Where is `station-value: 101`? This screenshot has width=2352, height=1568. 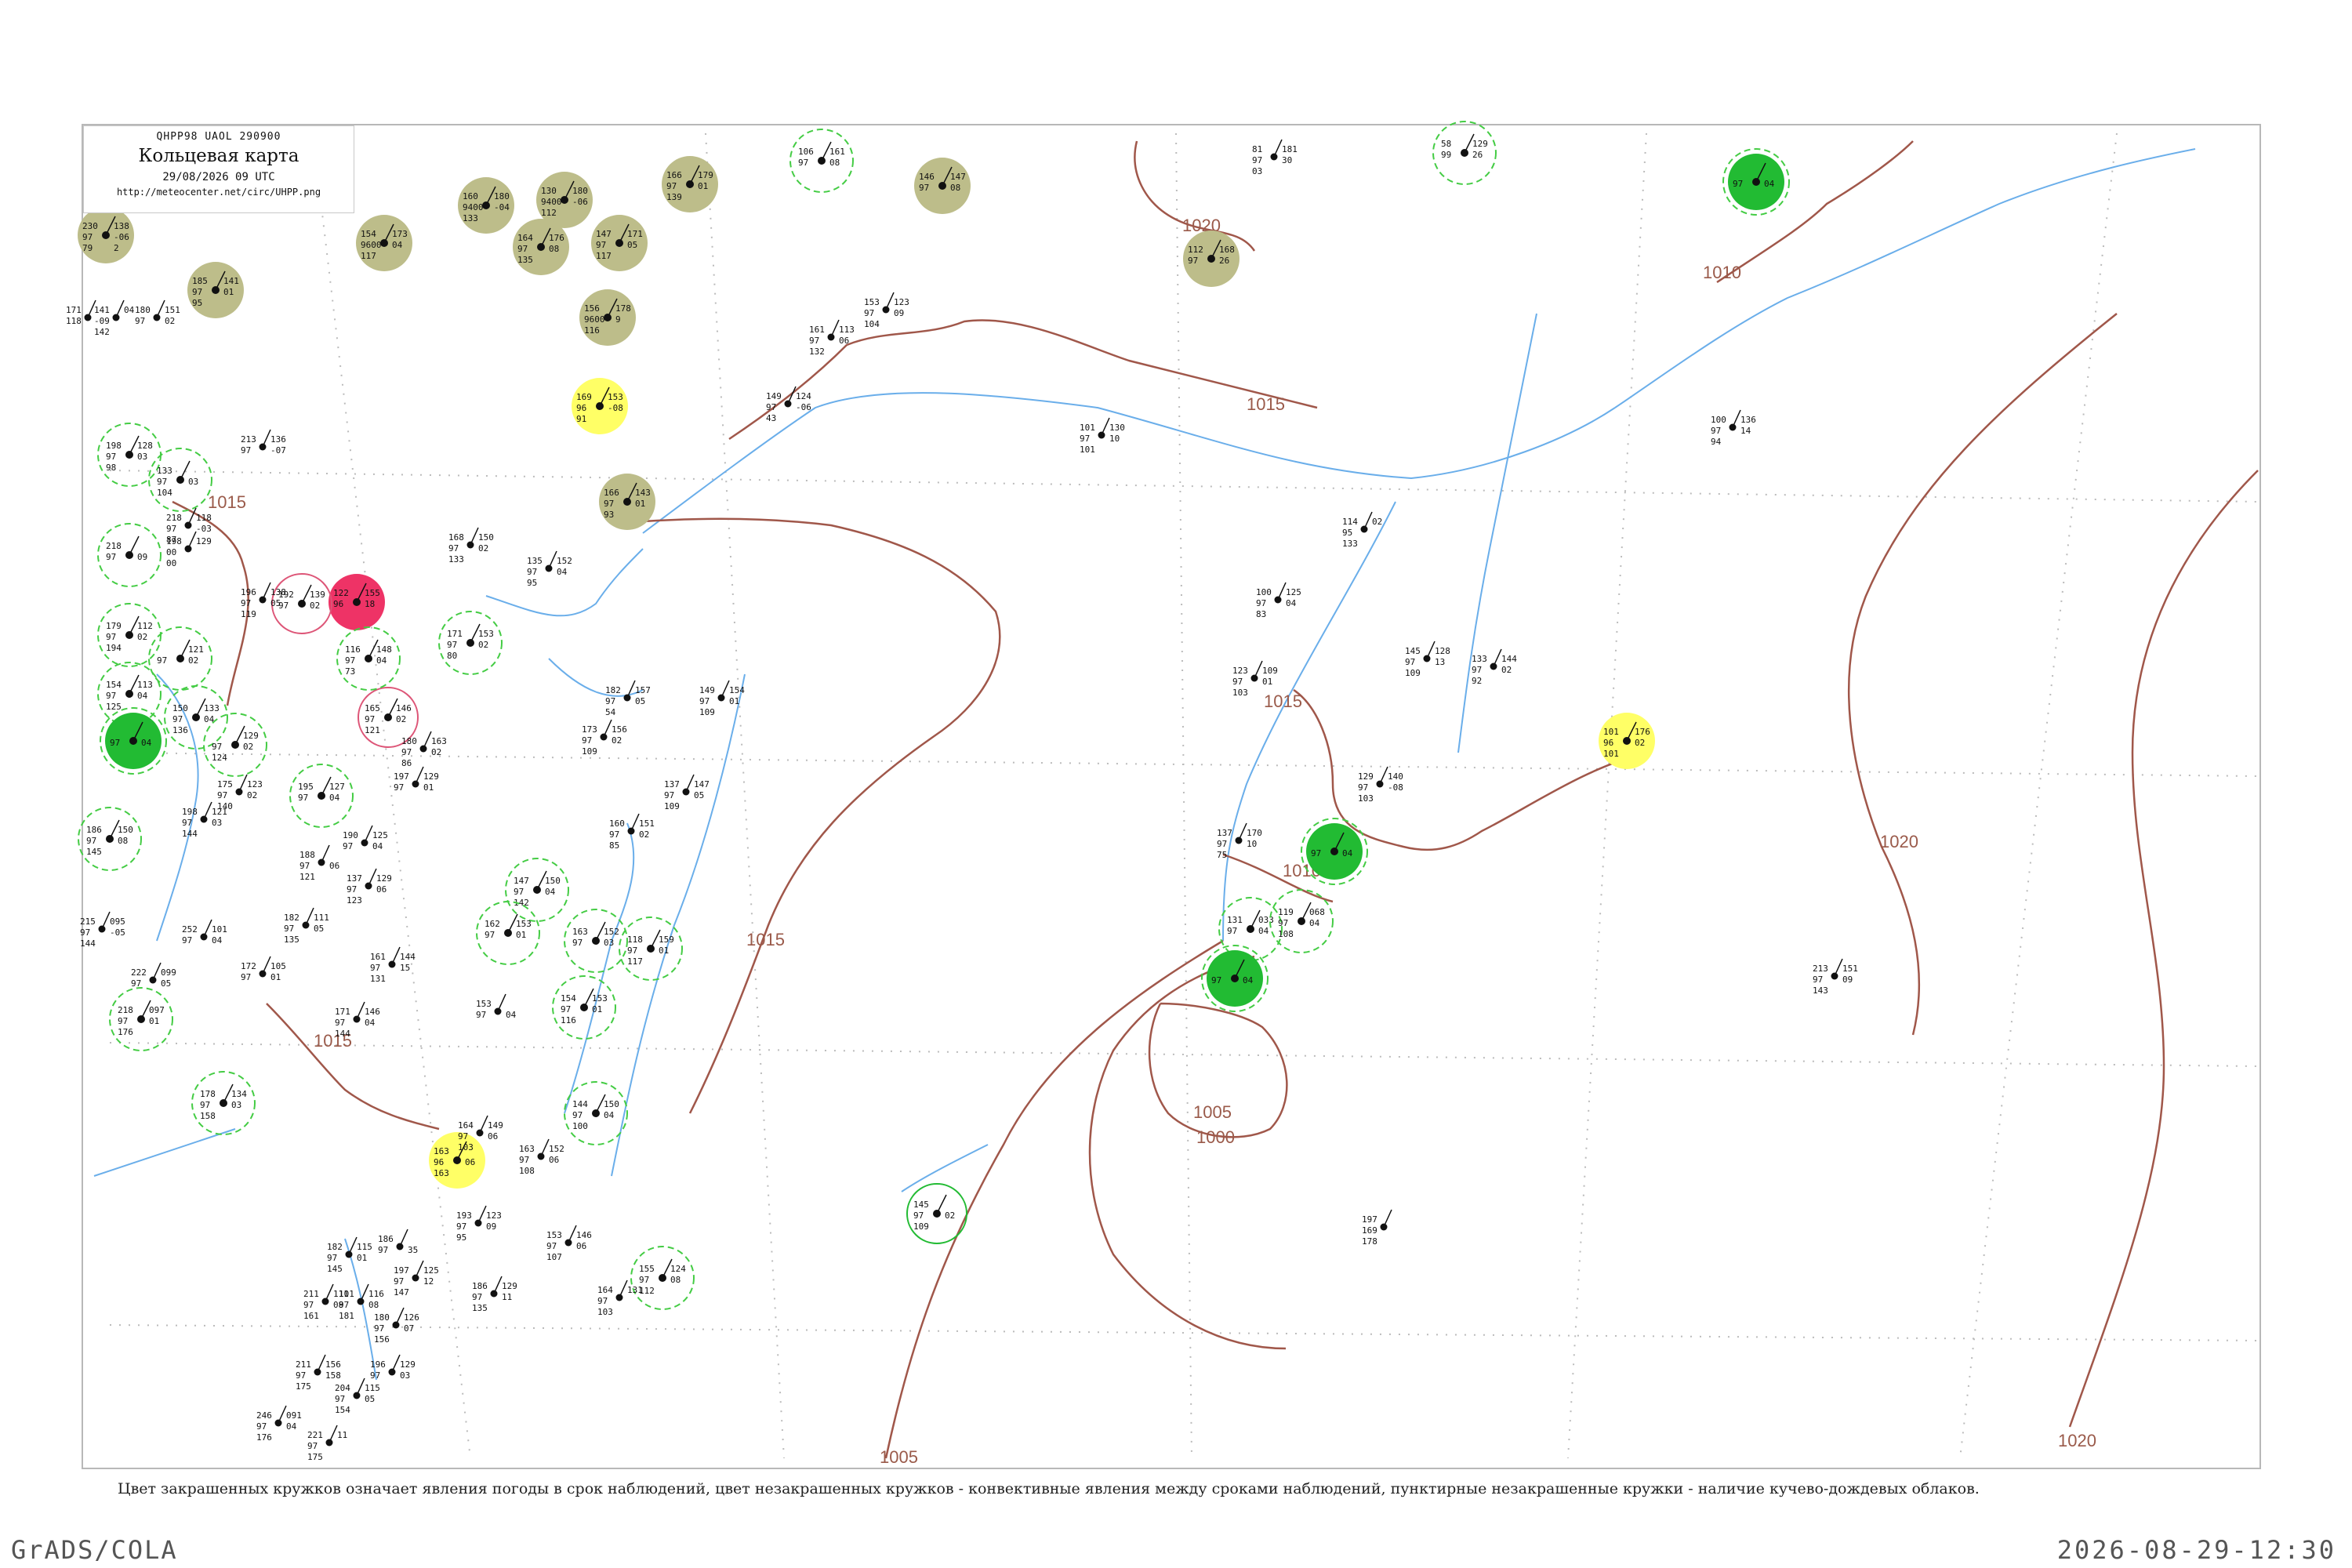
station-value: 101 is located at coordinates (1087, 428).